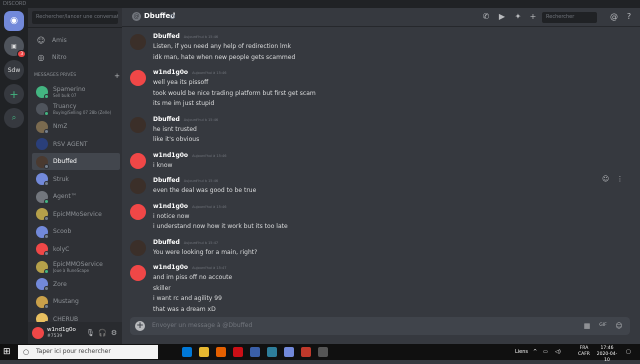 The width and height of the screenshot is (640, 364). What do you see at coordinates (76, 266) in the screenshot?
I see `dm-item: EpicMMOService Joue à RuneScape` at bounding box center [76, 266].